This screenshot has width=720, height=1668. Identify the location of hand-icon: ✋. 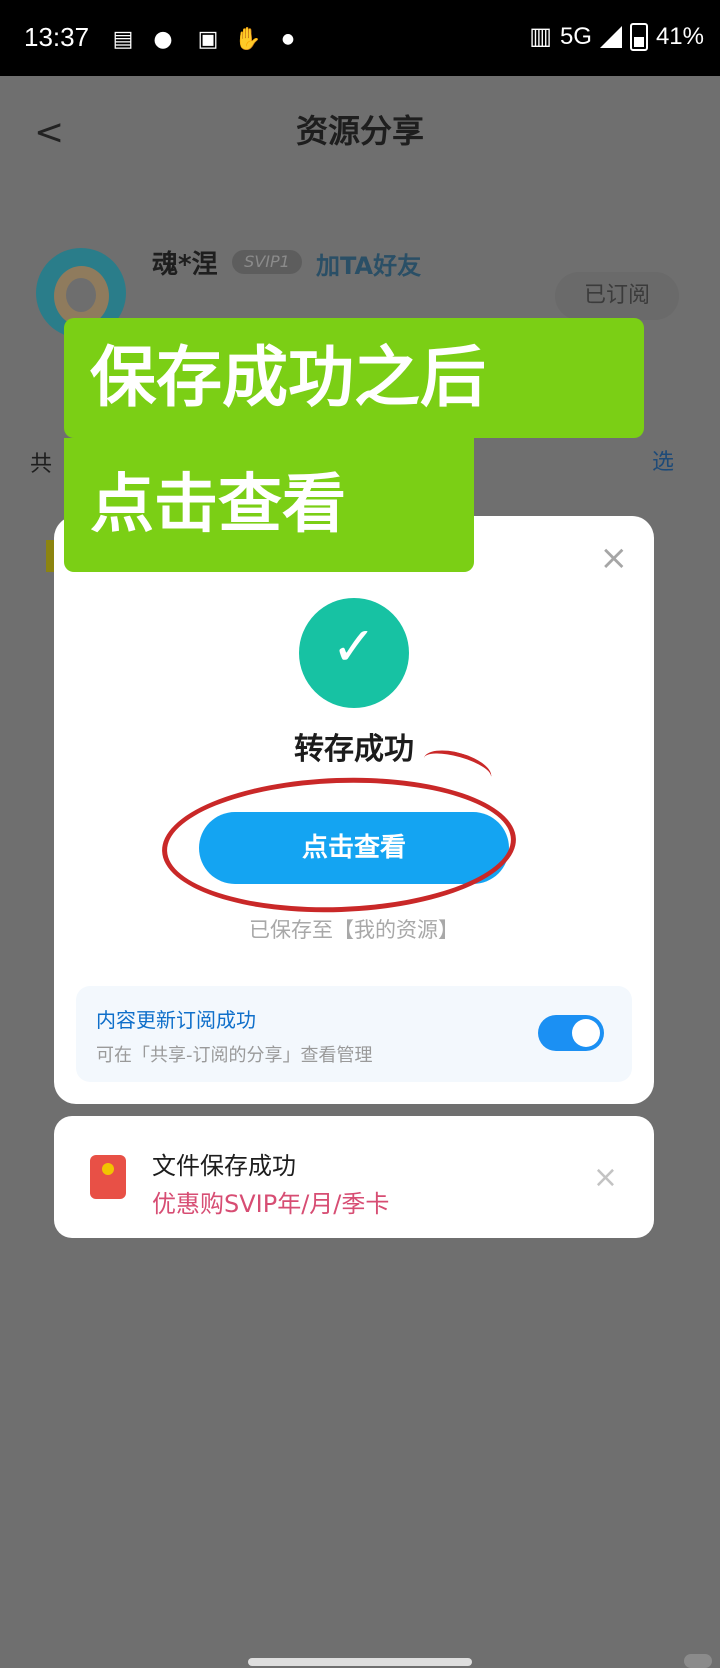
(248, 39).